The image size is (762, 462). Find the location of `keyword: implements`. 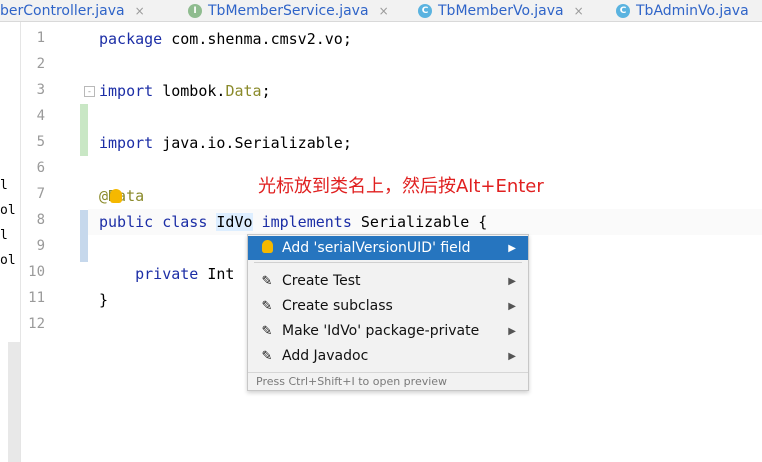

keyword: implements is located at coordinates (306, 222).